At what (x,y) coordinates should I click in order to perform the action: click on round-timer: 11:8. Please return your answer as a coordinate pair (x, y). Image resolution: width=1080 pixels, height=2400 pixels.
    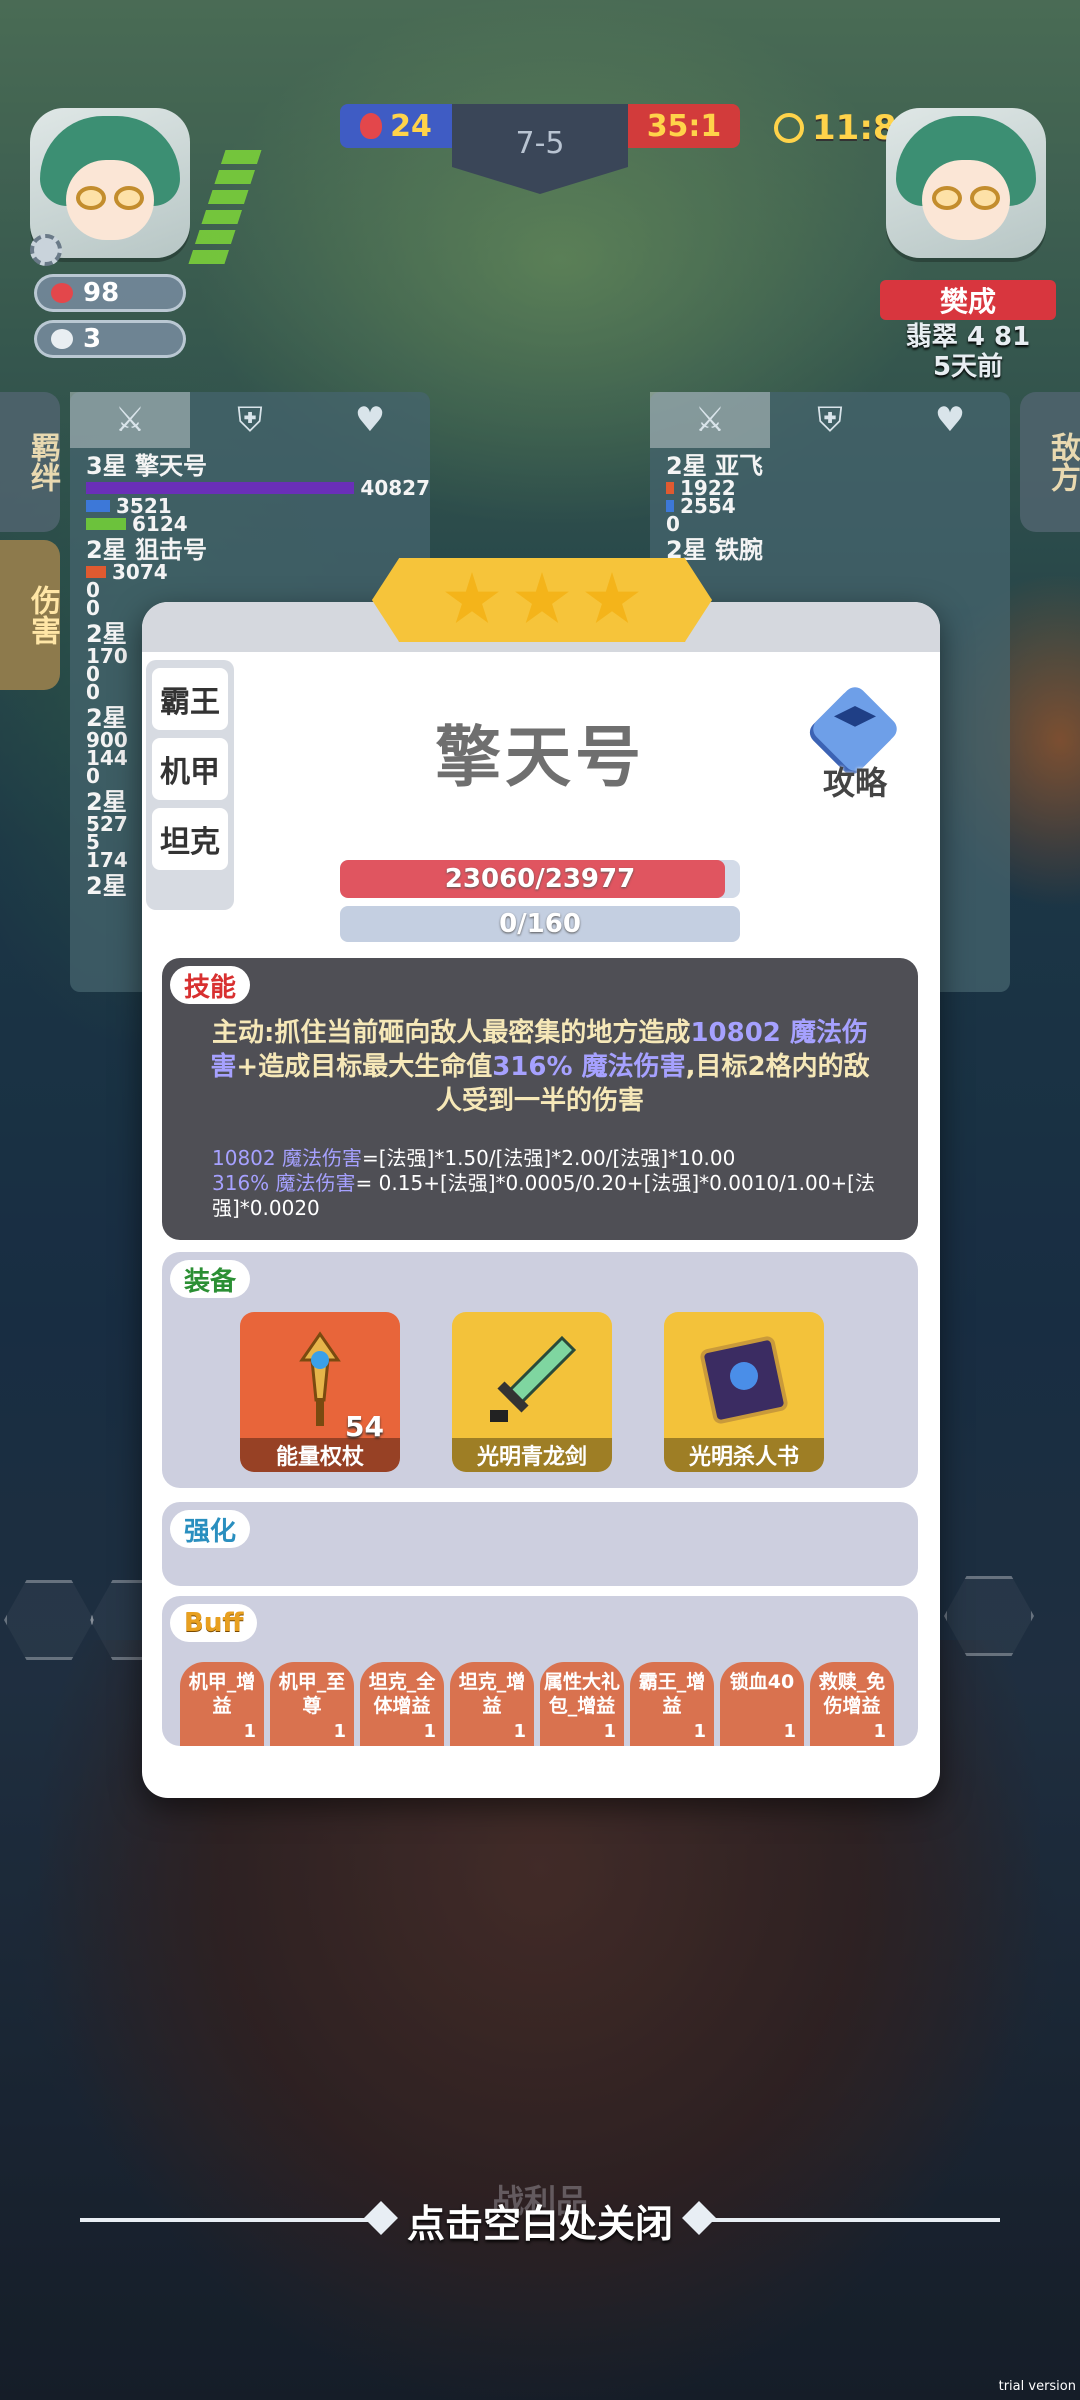
    Looking at the image, I should click on (835, 128).